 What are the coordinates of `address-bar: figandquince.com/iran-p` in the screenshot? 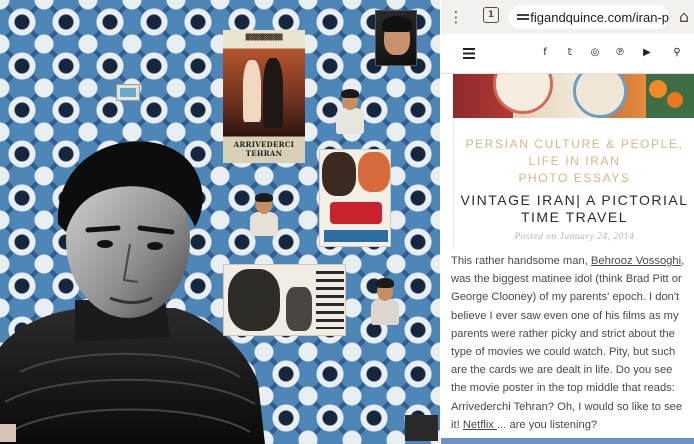 It's located at (589, 17).